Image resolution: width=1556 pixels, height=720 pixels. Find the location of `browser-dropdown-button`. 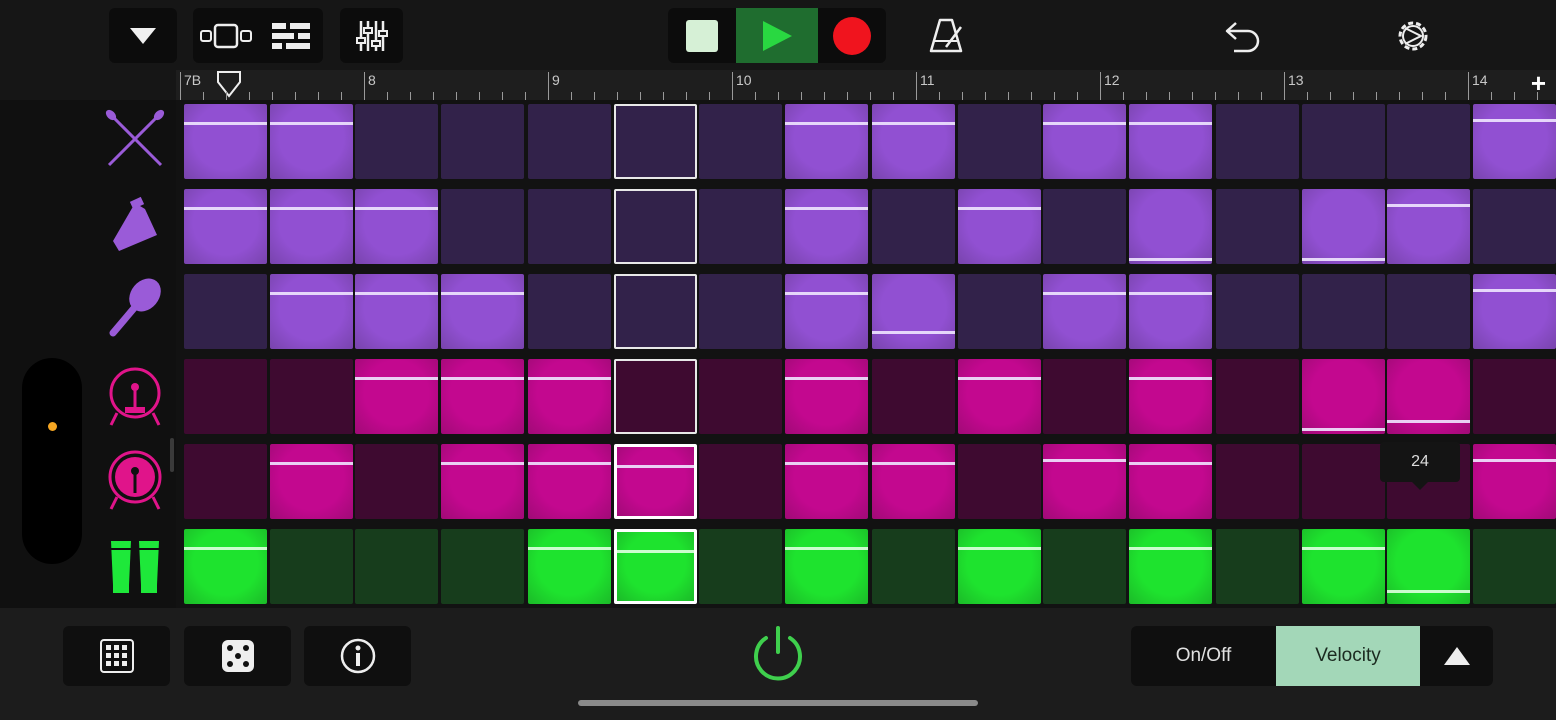

browser-dropdown-button is located at coordinates (143, 35).